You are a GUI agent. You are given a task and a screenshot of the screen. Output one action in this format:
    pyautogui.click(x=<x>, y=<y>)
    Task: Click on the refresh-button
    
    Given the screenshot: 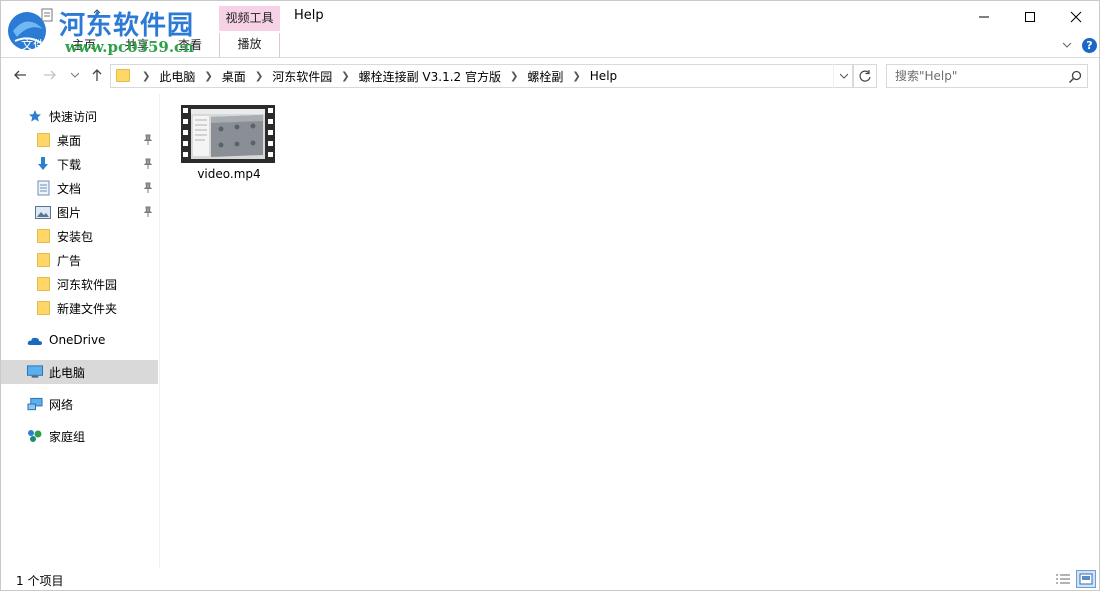 What is the action you would take?
    pyautogui.click(x=865, y=76)
    